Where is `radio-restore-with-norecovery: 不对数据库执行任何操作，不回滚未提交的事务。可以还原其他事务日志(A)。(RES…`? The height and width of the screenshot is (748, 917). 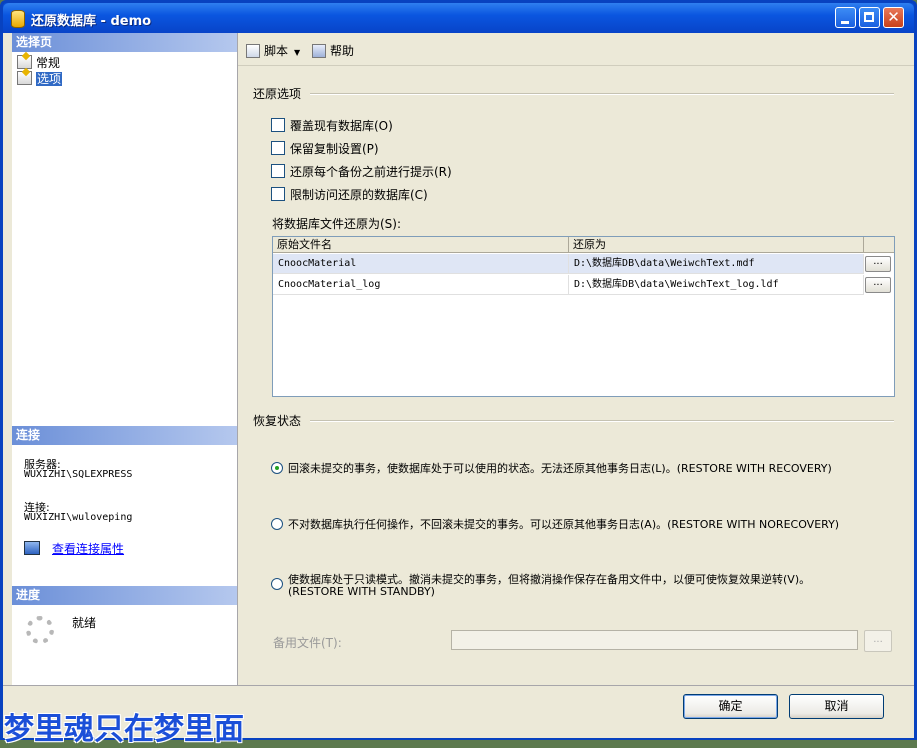
radio-restore-with-norecovery: 不对数据库执行任何操作，不回滚未提交的事务。可以还原其他事务日志(A)。(RES… is located at coordinates (555, 524).